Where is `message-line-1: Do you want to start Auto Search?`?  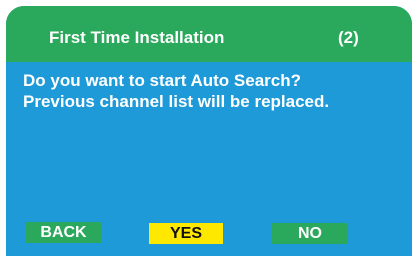 message-line-1: Do you want to start Auto Search? is located at coordinates (162, 80).